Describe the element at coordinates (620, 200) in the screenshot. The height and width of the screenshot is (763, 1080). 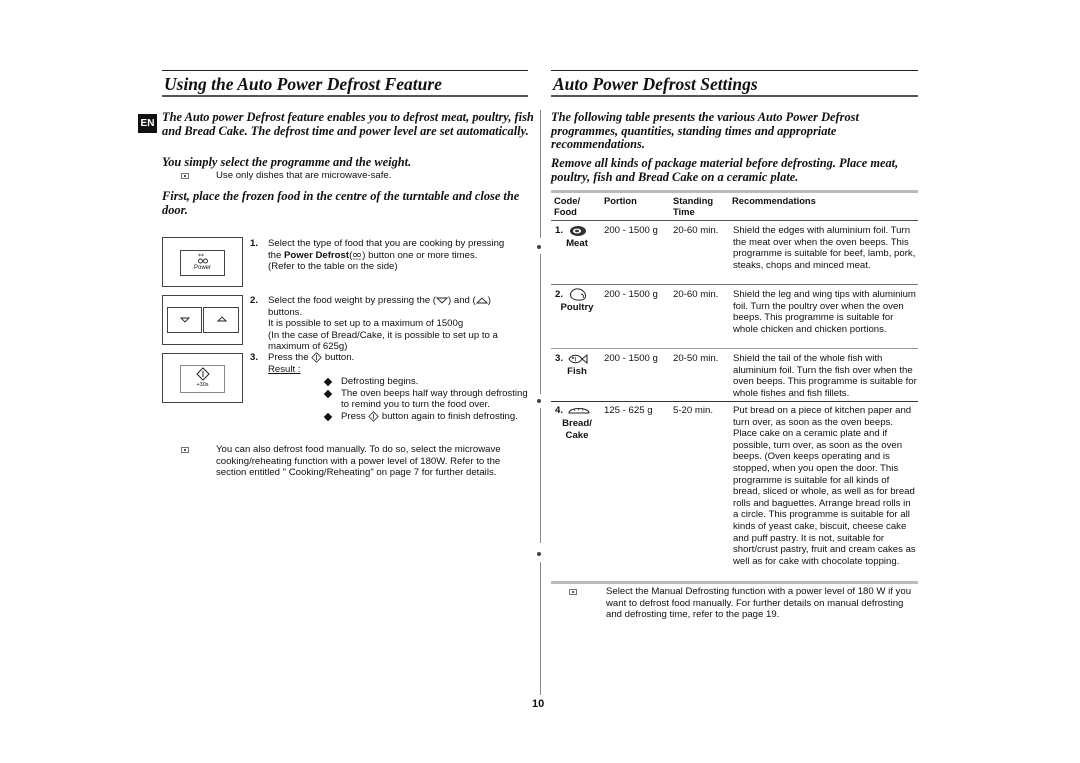
I see `header-portion: Portion` at that location.